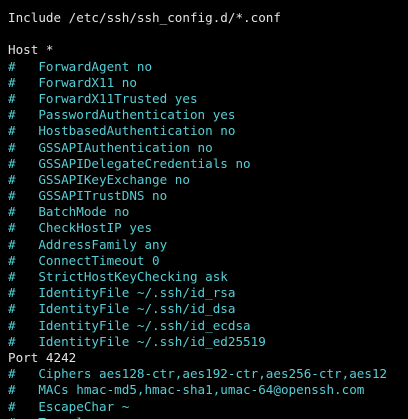 Image resolution: width=408 pixels, height=419 pixels. I want to click on comment-line: # GSSAPIKeyExchange no, so click(99, 179).